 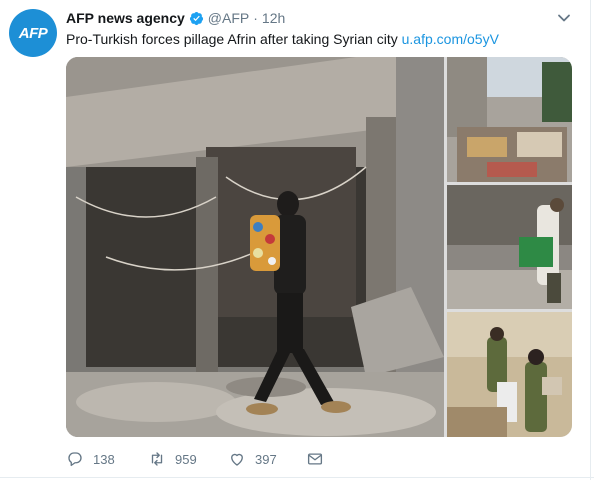 I want to click on reply-icon, so click(x=75, y=459).